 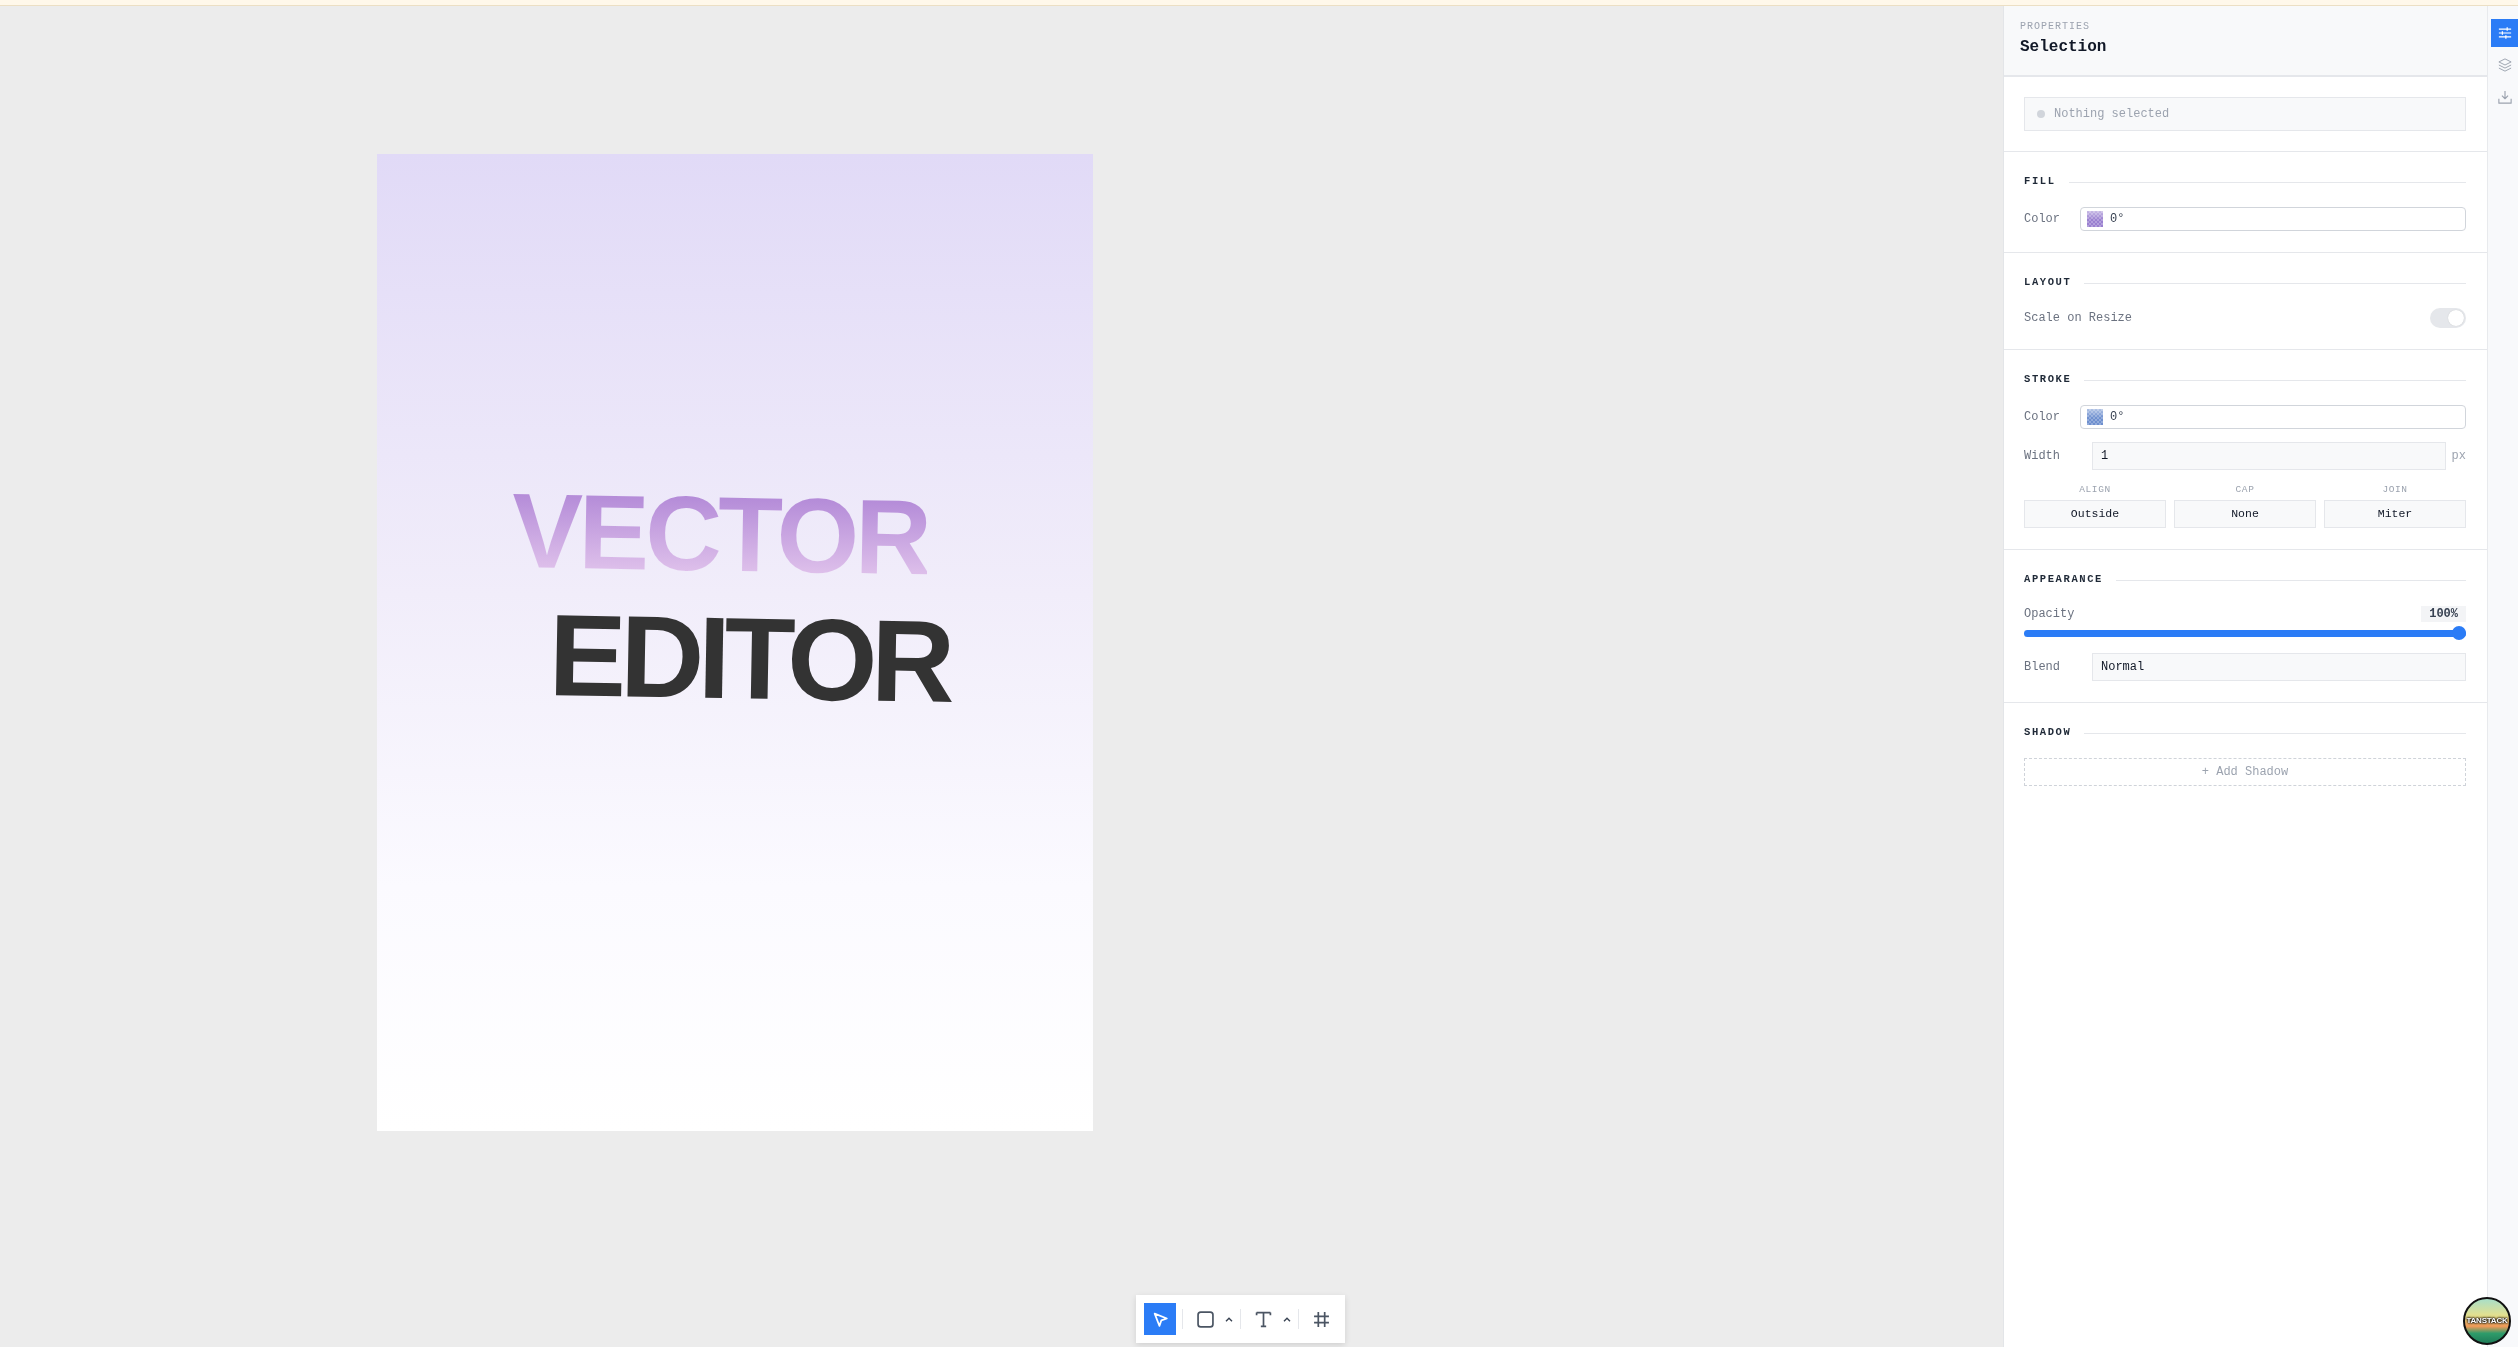 I want to click on section-heading: STROKE, so click(x=2048, y=380).